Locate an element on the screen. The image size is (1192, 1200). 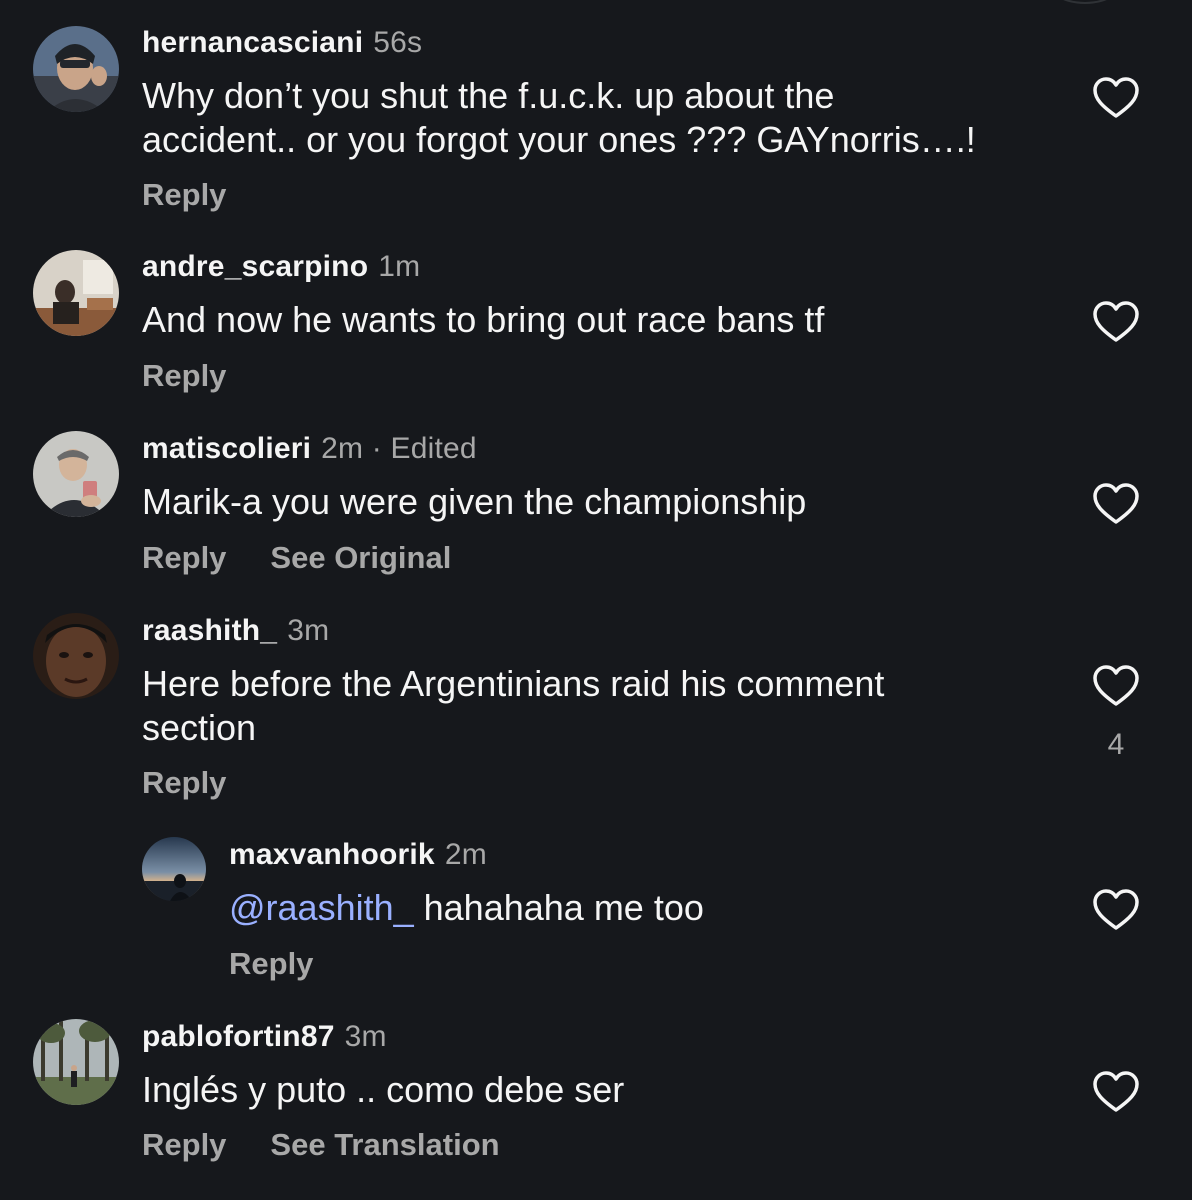
edited-label: · Edited is located at coordinates (420, 448).